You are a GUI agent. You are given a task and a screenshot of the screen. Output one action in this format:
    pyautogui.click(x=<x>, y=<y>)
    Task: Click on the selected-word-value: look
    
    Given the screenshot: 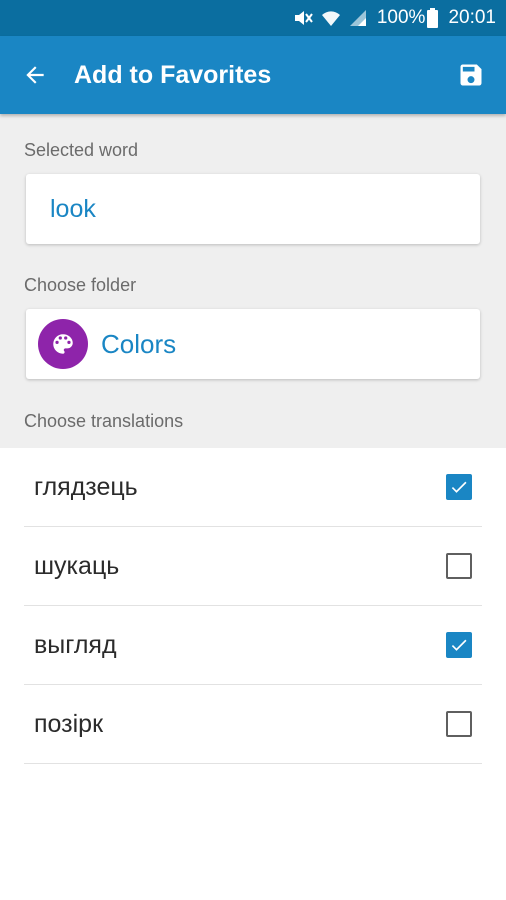 What is the action you would take?
    pyautogui.click(x=73, y=208)
    